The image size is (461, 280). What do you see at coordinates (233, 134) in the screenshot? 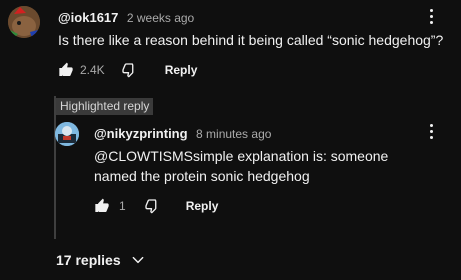
I see `reply-timestamp: 8 minutes ago` at bounding box center [233, 134].